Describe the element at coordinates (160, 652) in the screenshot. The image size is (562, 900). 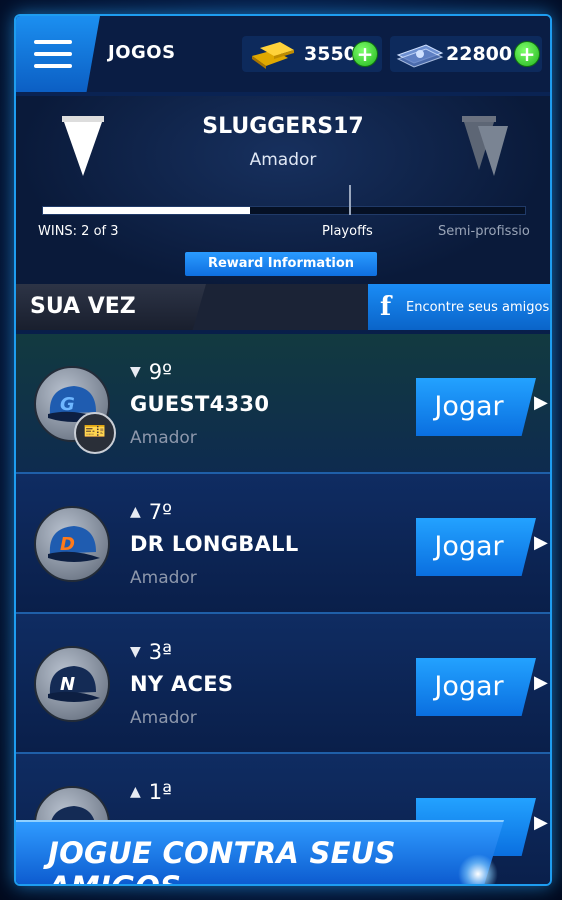
I see `rank-value: 3ª` at that location.